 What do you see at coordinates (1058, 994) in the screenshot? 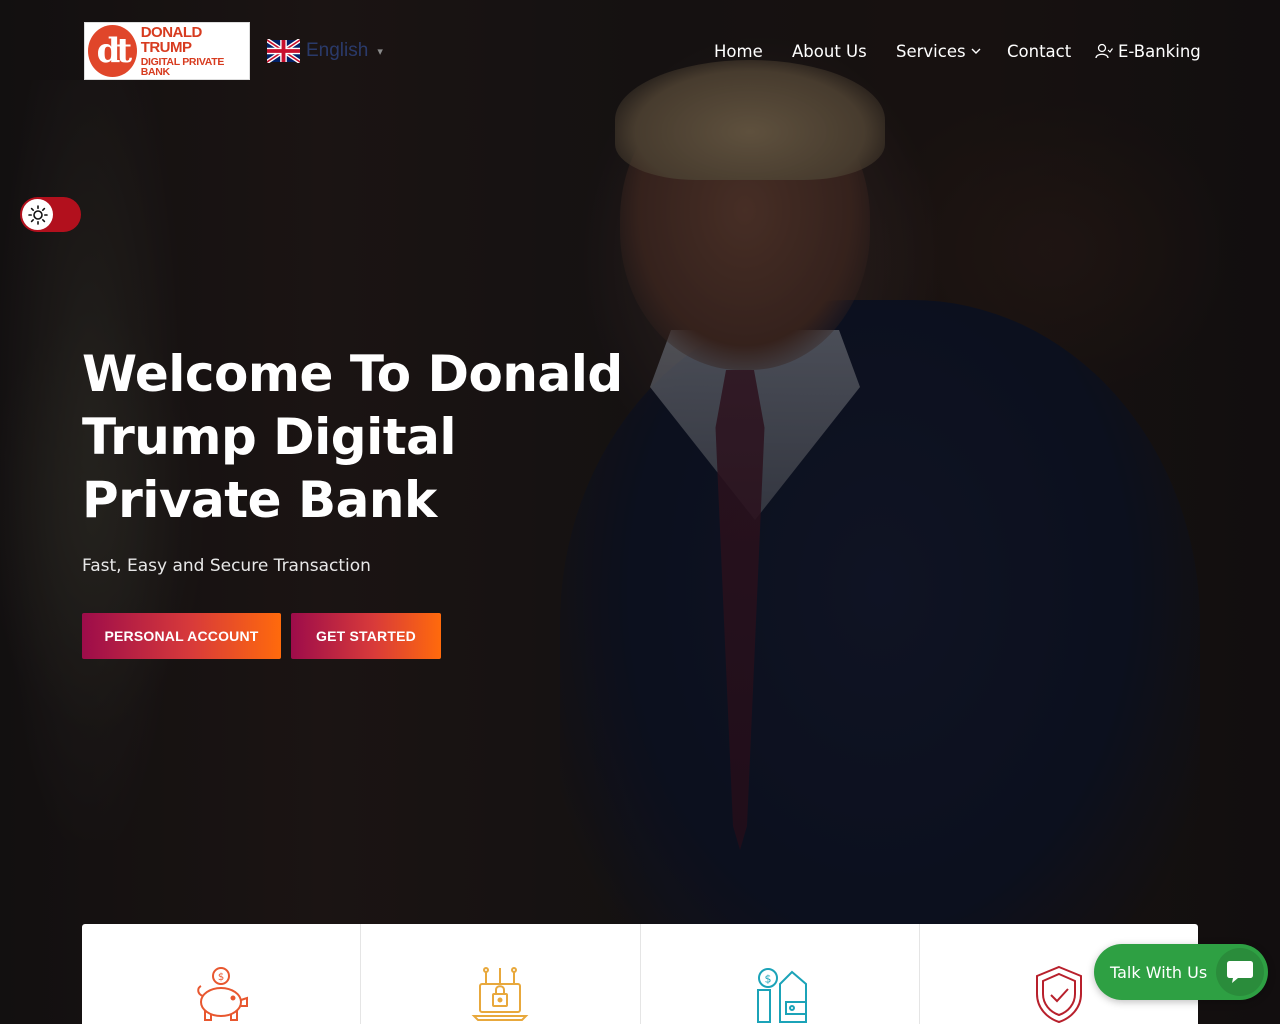
I see `shield-check-icon` at bounding box center [1058, 994].